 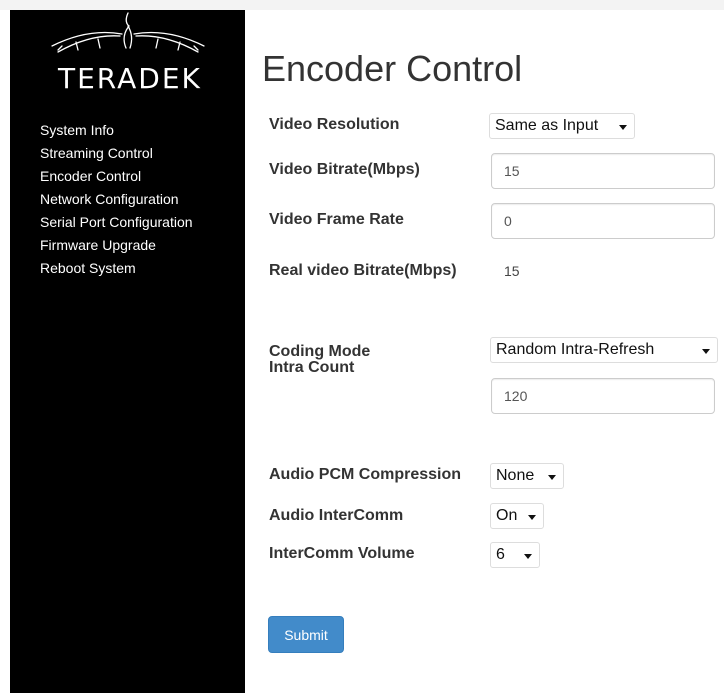 I want to click on audio-pcm-compression-select: None, so click(x=527, y=476).